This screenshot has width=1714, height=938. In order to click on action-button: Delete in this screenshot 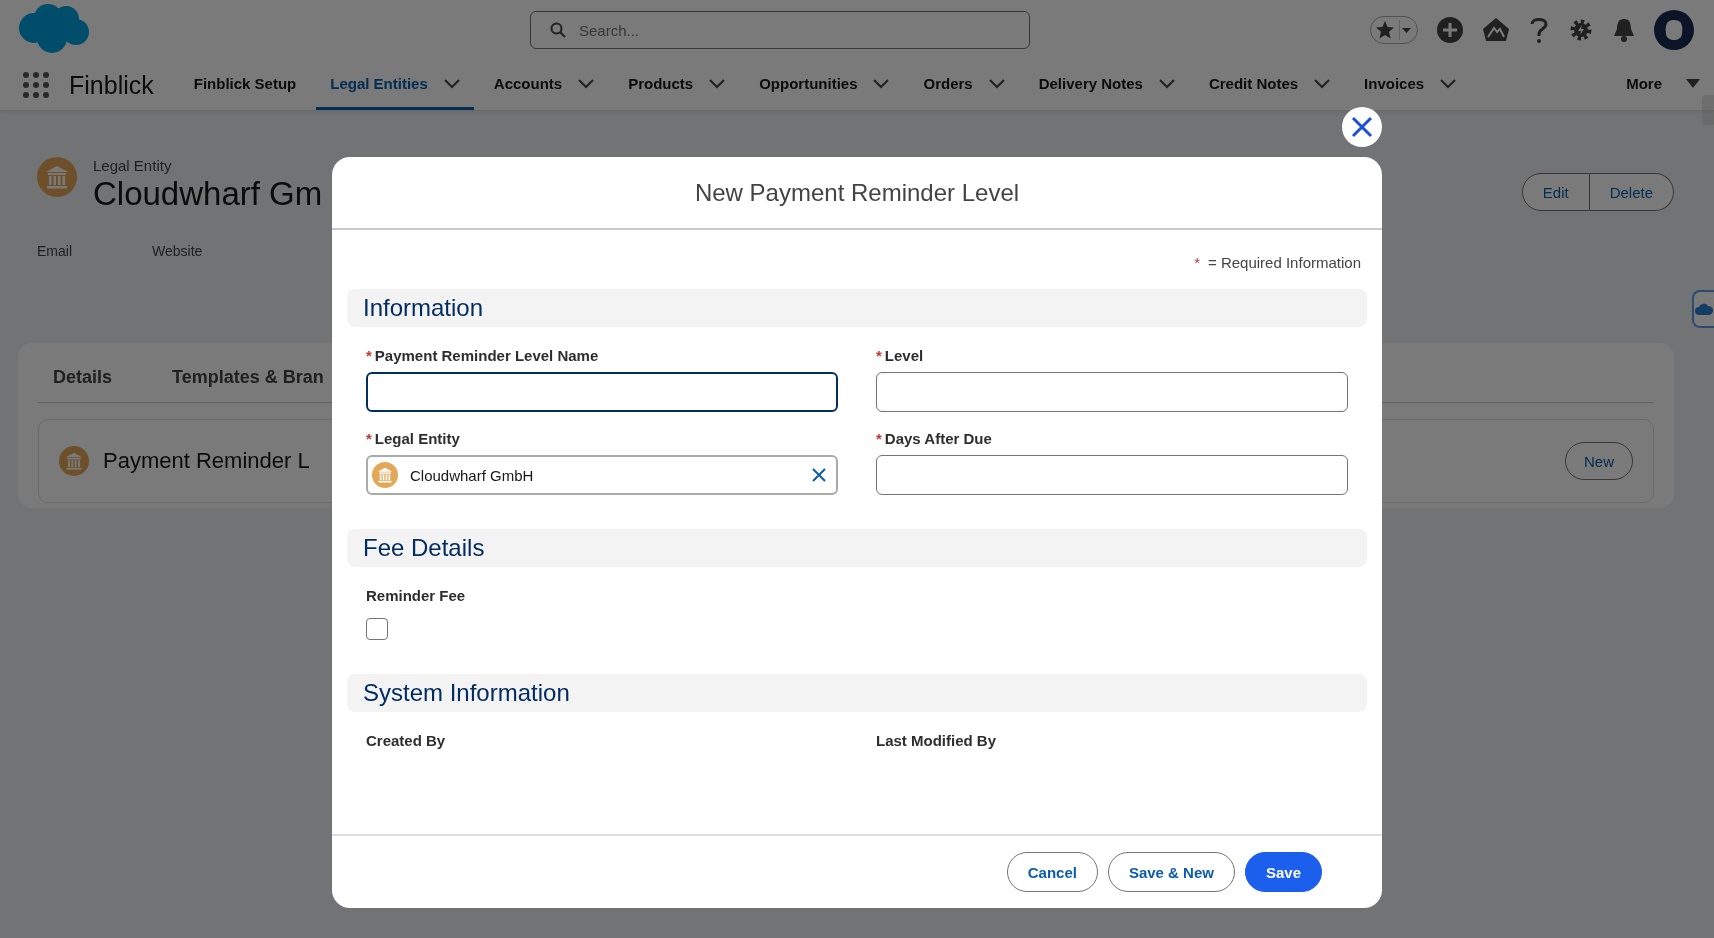, I will do `click(1631, 192)`.